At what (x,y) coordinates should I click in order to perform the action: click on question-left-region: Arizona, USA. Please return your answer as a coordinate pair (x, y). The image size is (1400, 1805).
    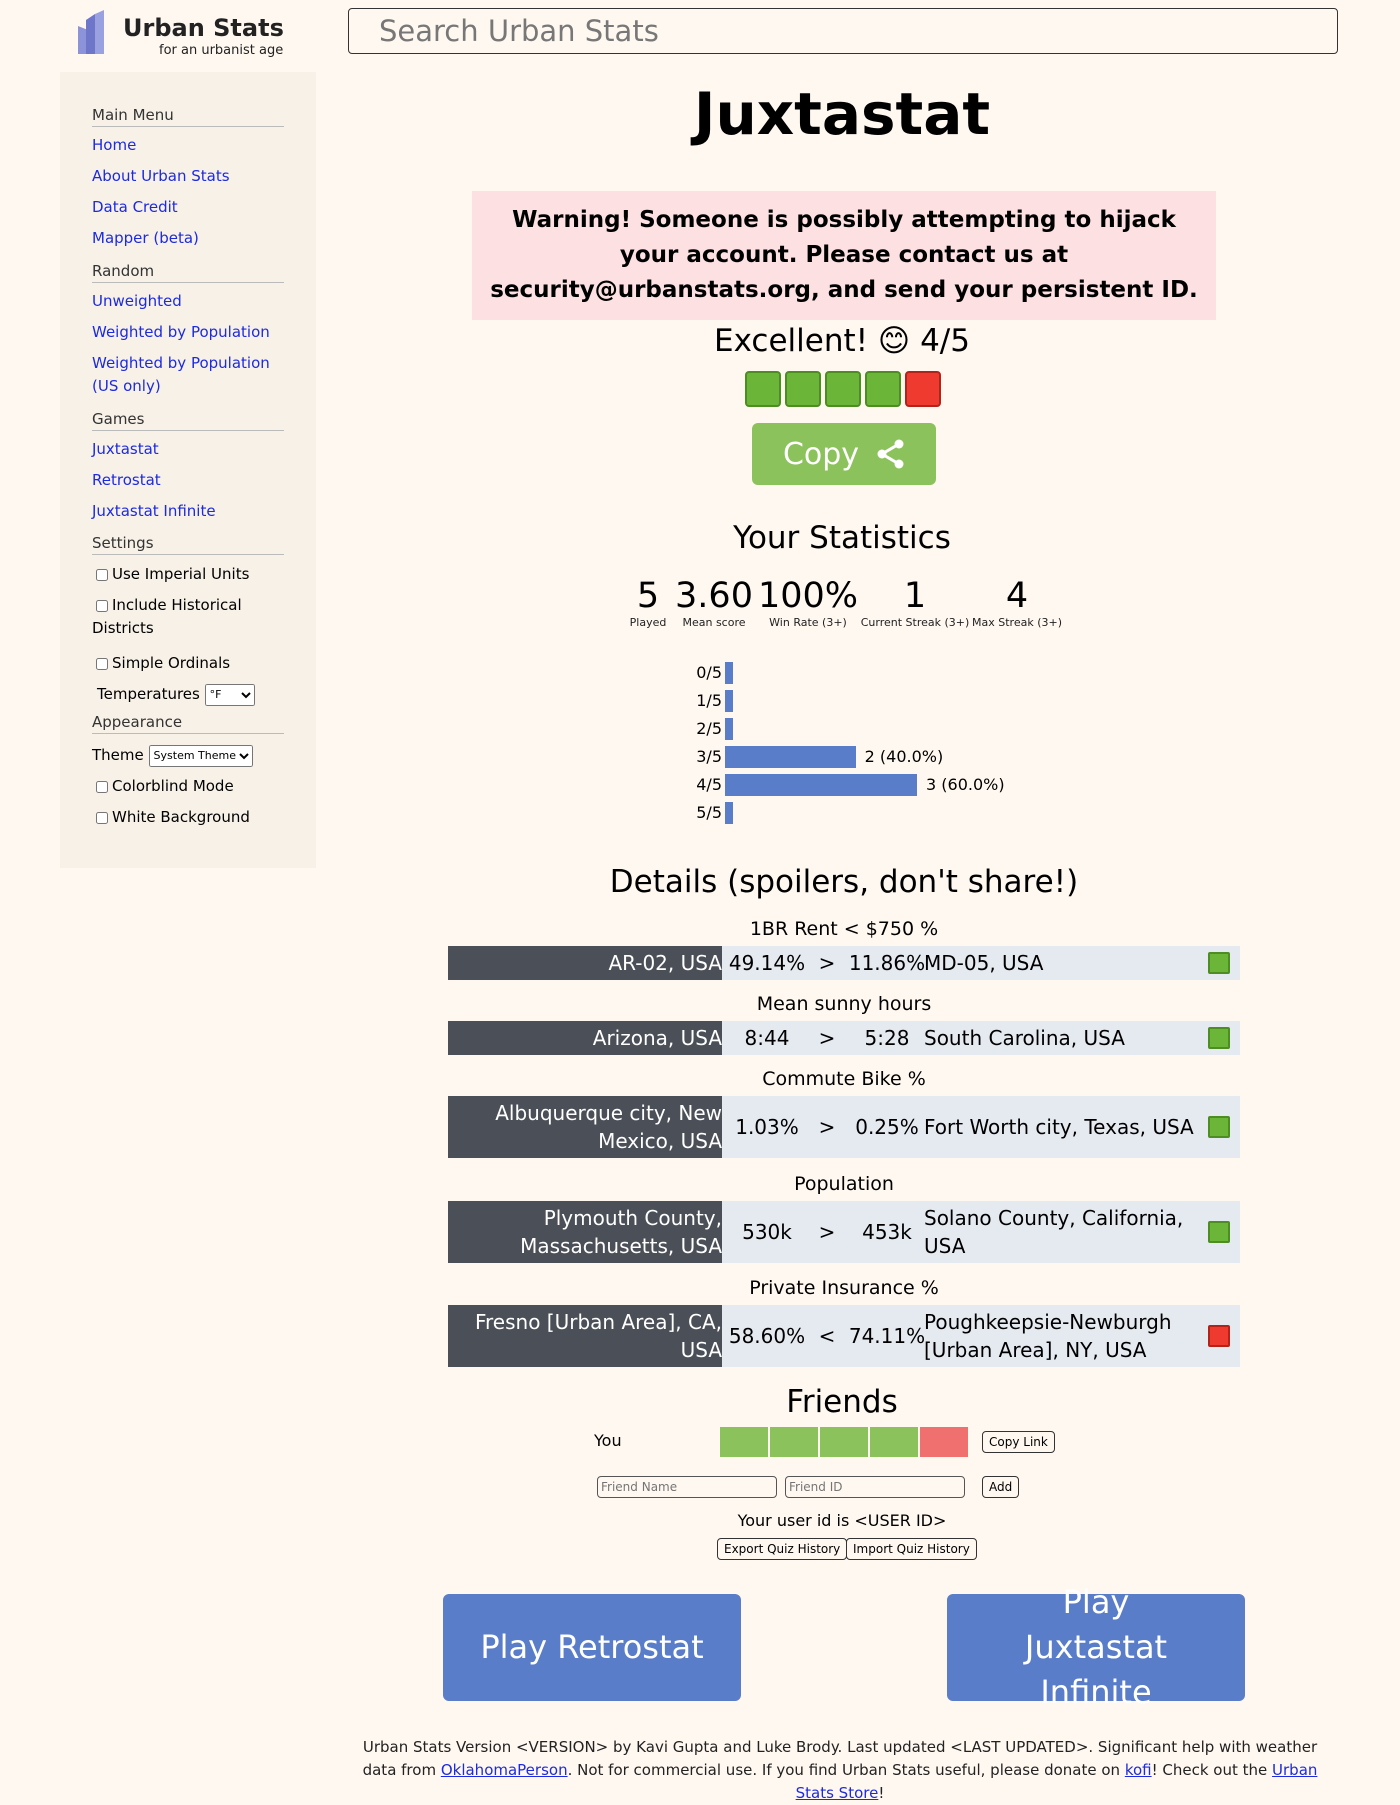
    Looking at the image, I should click on (585, 1038).